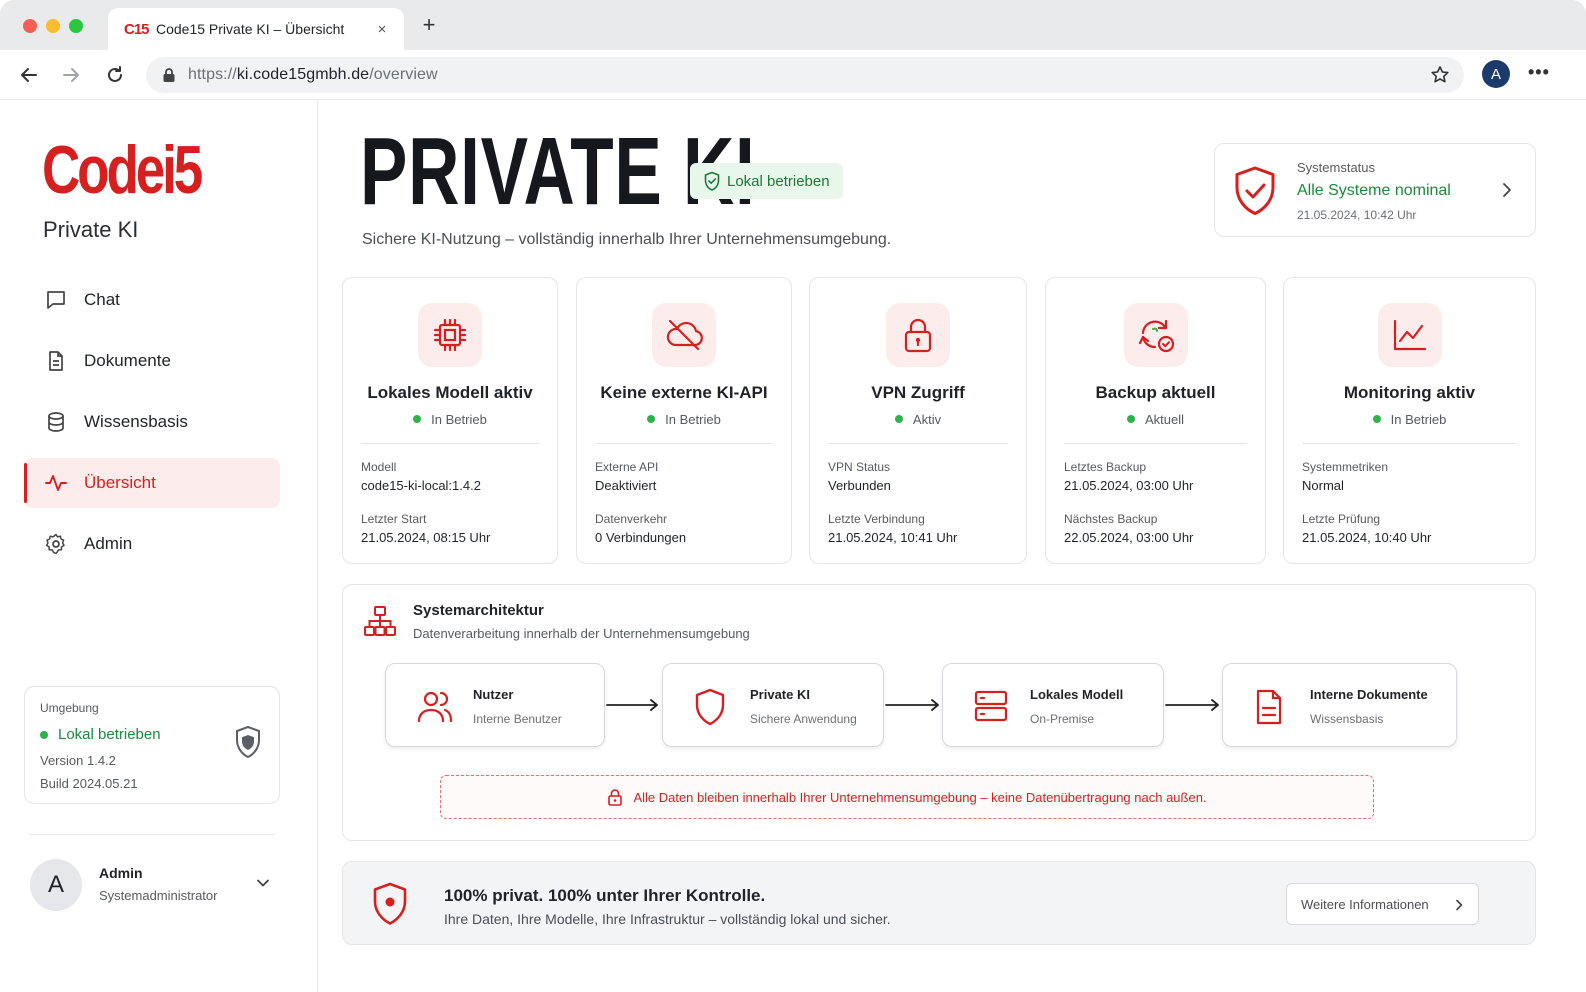  I want to click on environment-label: Umgebung, so click(69, 708).